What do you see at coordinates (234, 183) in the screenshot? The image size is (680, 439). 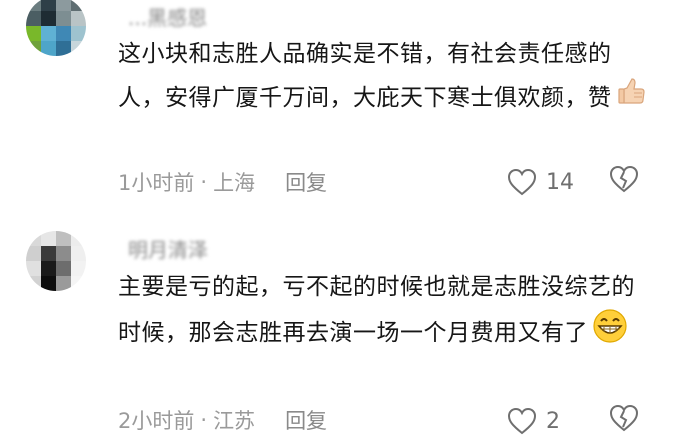 I see `comment-location: 上海` at bounding box center [234, 183].